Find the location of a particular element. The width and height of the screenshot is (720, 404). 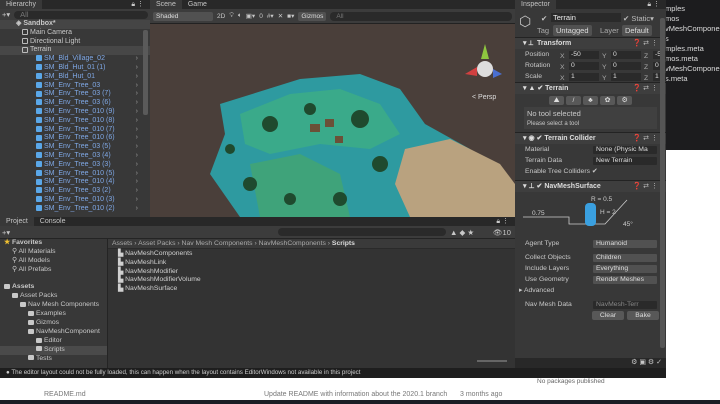

hierarchy-scrollbar is located at coordinates (145, 72).